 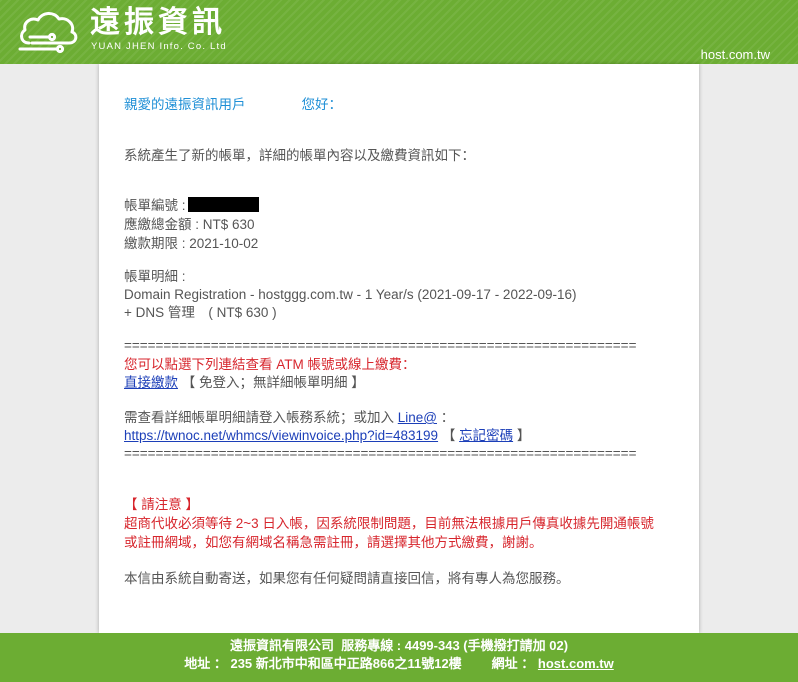 I want to click on invoice-number-label: 帳單編號 :, so click(x=155, y=205).